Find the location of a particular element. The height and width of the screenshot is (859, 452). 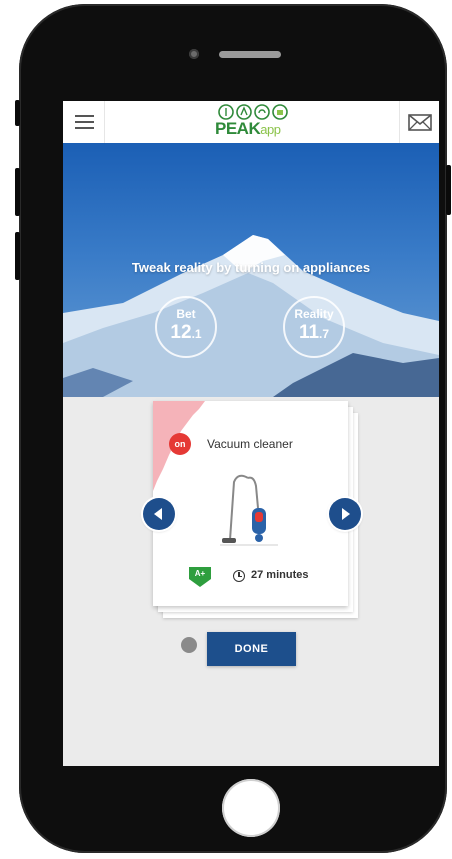

chevron-right-icon is located at coordinates (346, 514).